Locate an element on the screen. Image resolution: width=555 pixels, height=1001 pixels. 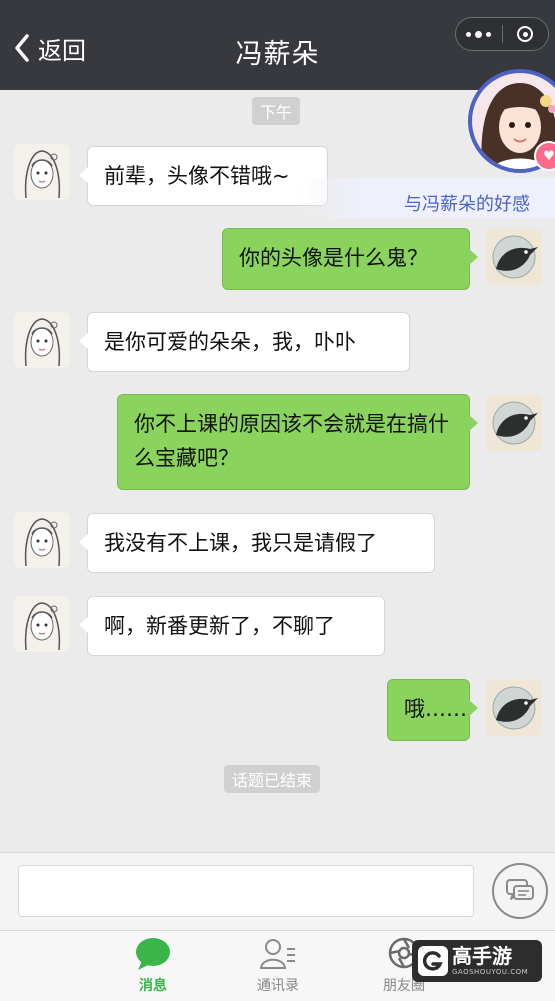
more-dots-icon is located at coordinates (479, 34).